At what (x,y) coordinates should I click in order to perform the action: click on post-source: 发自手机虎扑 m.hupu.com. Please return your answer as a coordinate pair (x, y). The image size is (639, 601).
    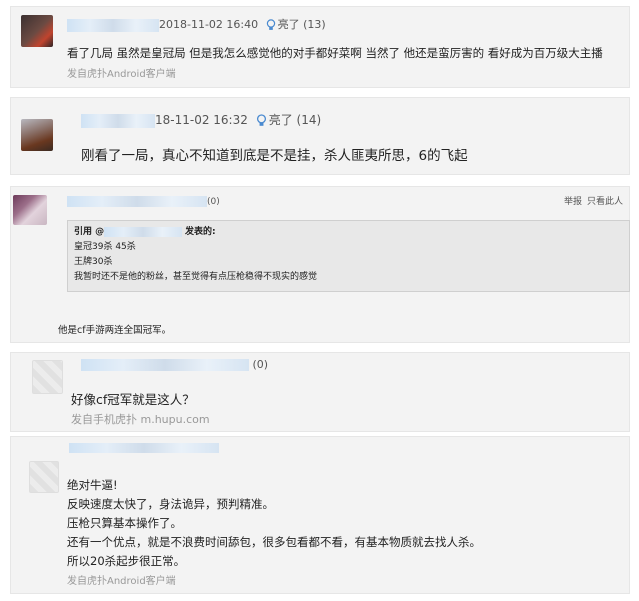
    Looking at the image, I should click on (140, 419).